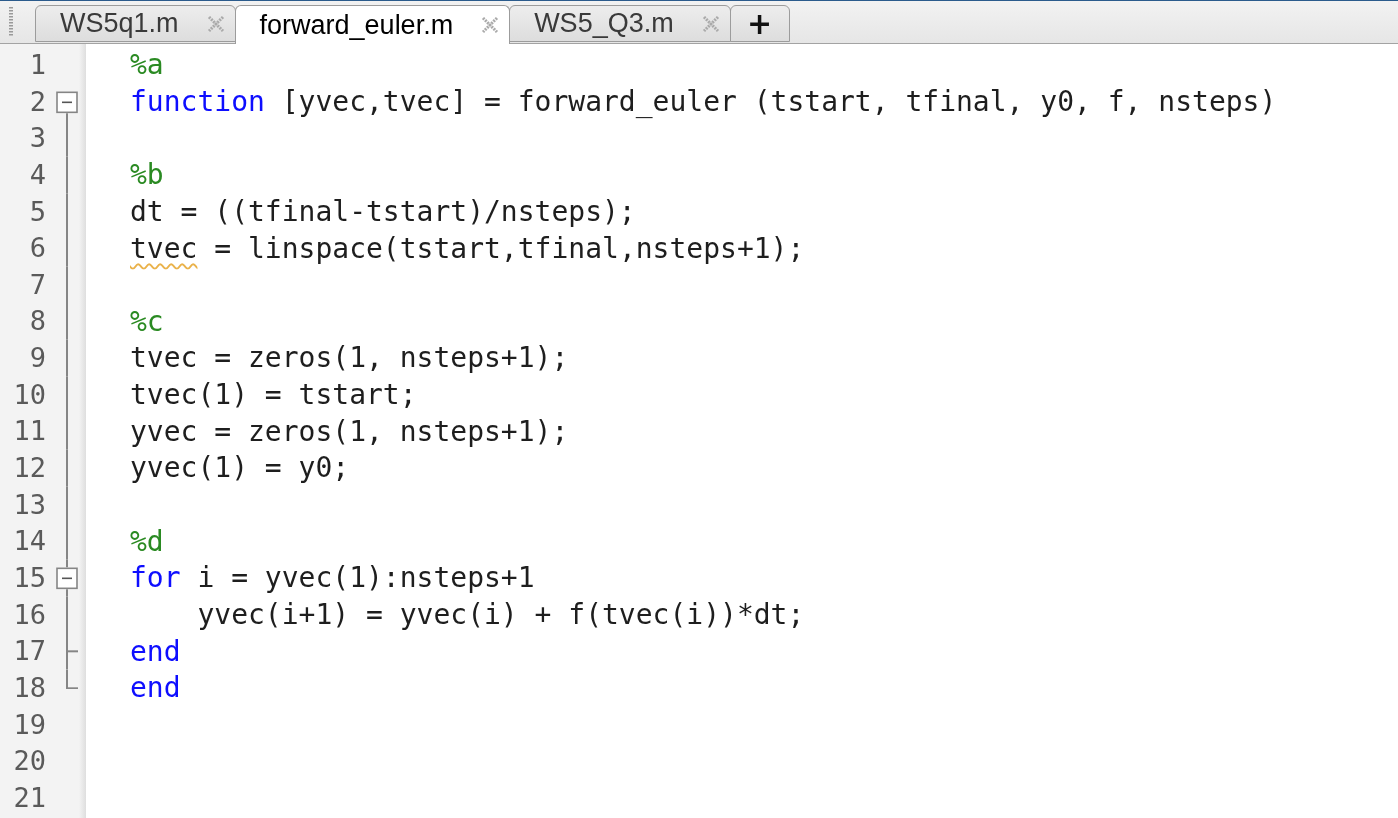 Image resolution: width=1398 pixels, height=818 pixels. Describe the element at coordinates (29, 431) in the screenshot. I see `line-number: 11` at that location.